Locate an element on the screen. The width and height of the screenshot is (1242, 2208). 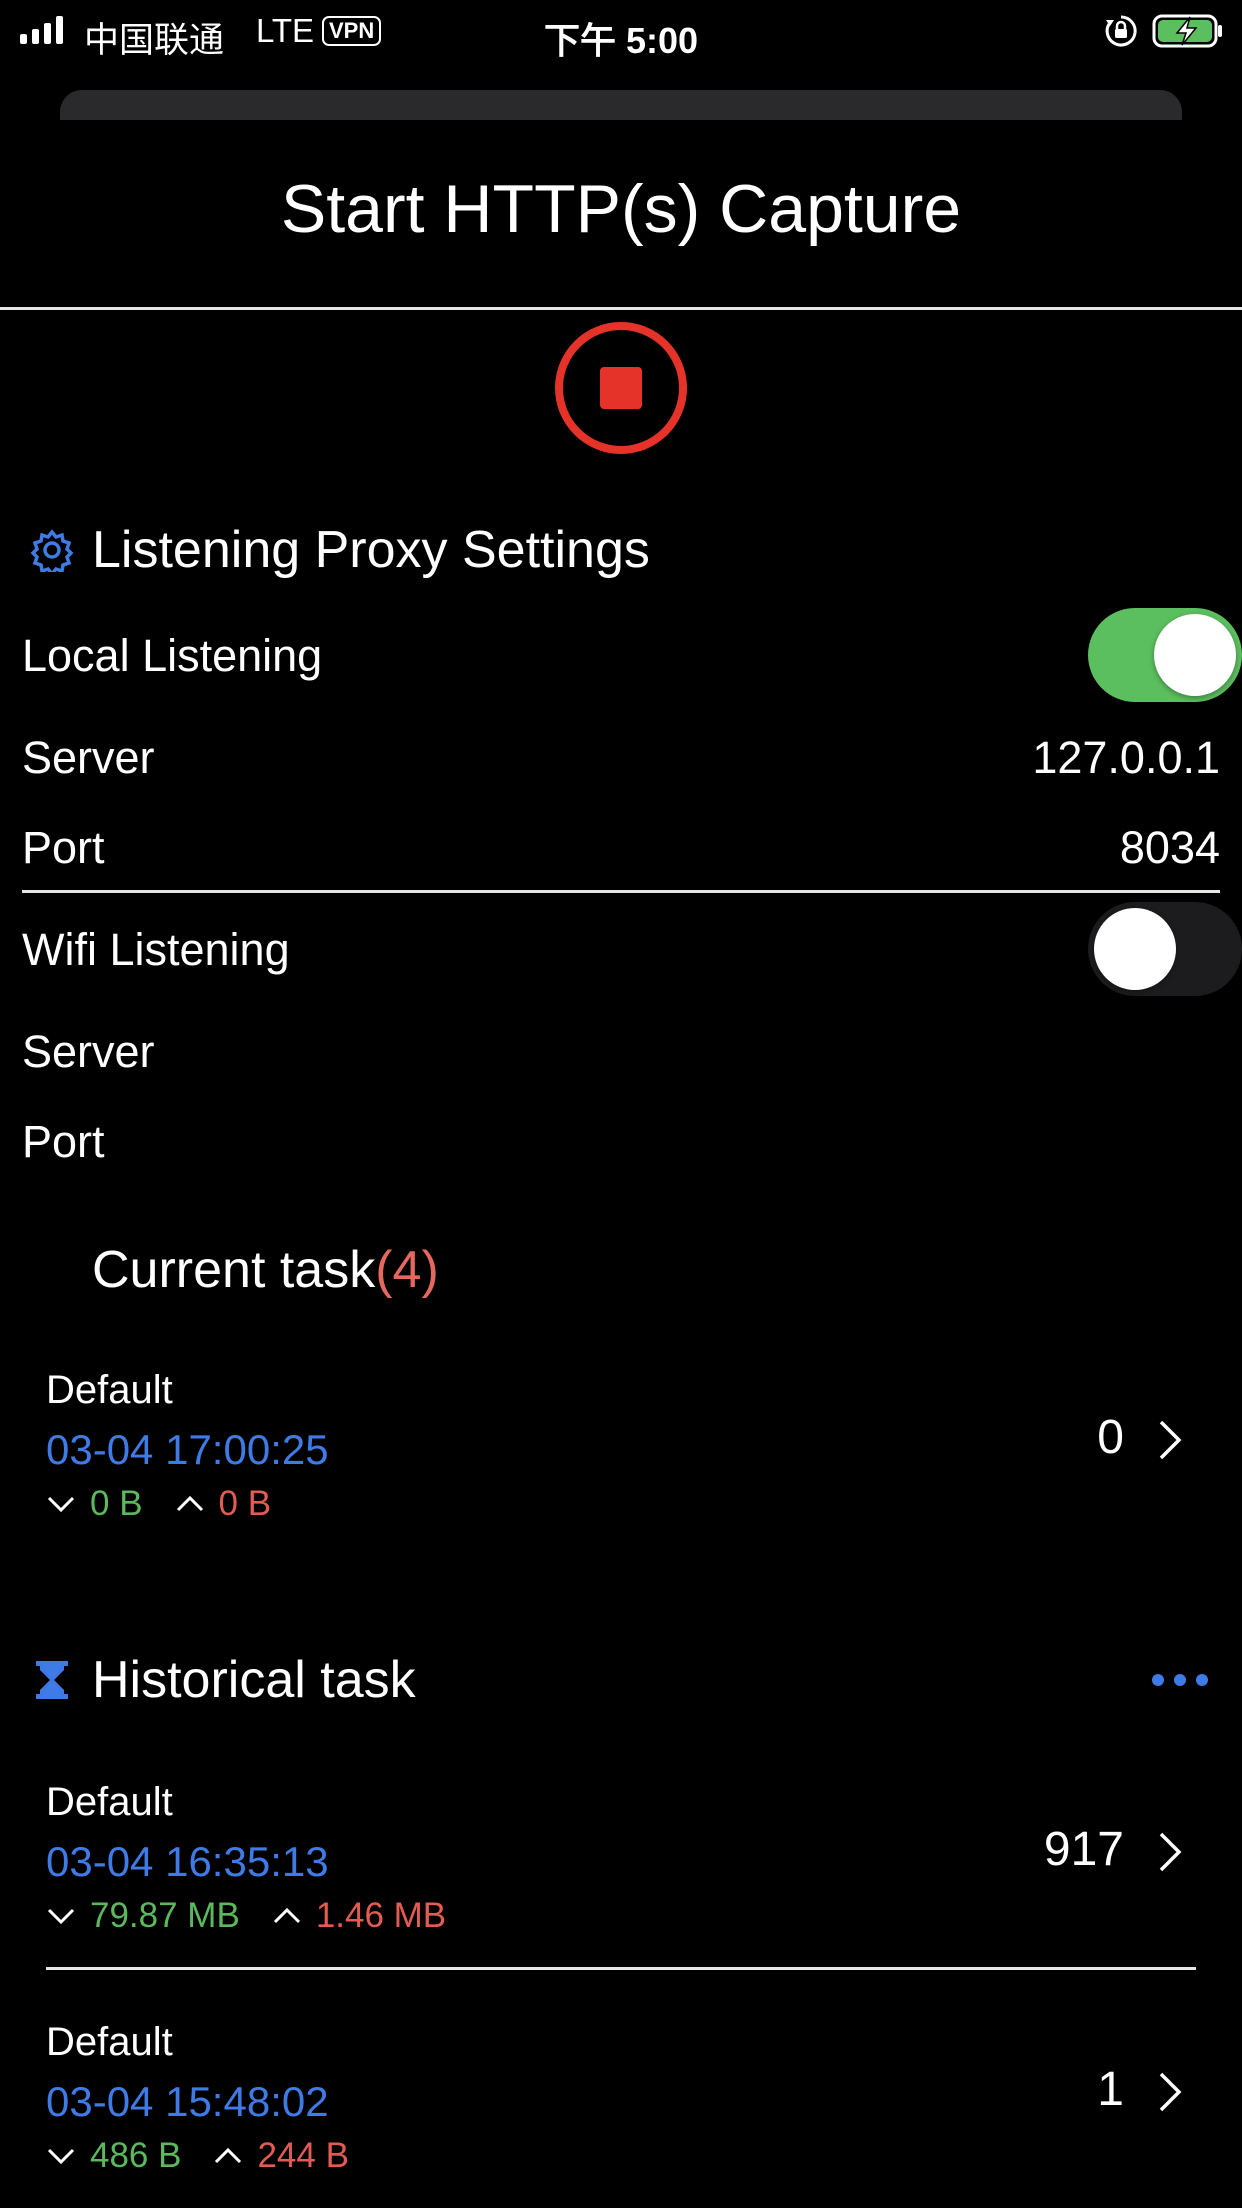
wifi-server-label: Server is located at coordinates (88, 1051).